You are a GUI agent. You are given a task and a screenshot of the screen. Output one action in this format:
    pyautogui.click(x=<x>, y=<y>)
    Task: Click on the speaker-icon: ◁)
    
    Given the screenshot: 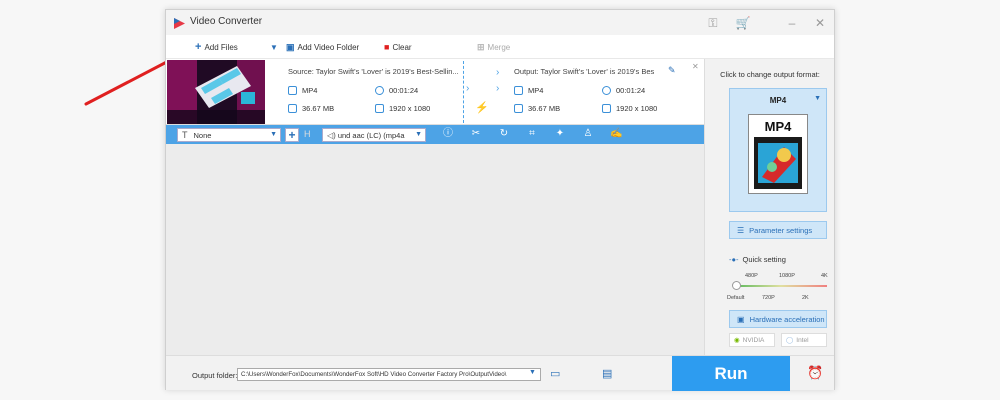 What is the action you would take?
    pyautogui.click(x=331, y=135)
    